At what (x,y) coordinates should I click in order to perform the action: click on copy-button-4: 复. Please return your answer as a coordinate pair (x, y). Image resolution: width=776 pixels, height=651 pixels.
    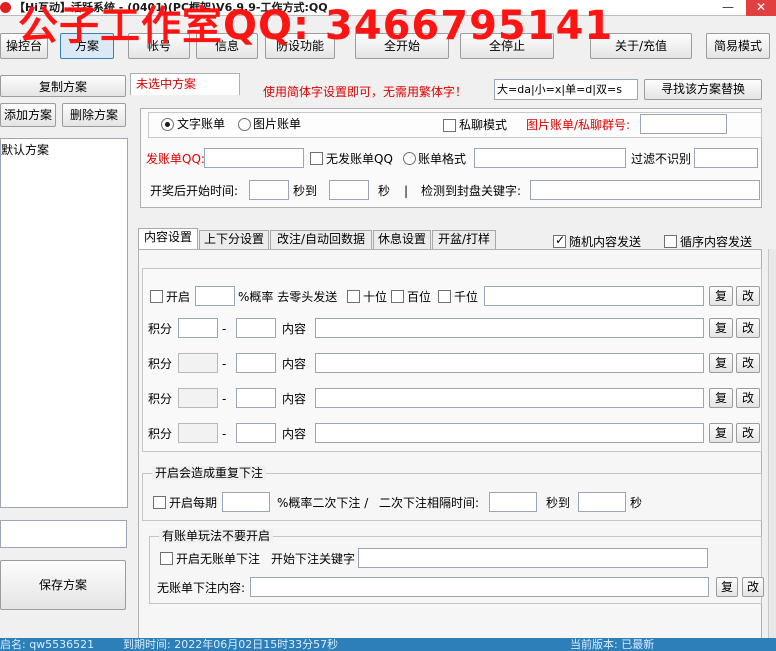
    Looking at the image, I should click on (721, 433).